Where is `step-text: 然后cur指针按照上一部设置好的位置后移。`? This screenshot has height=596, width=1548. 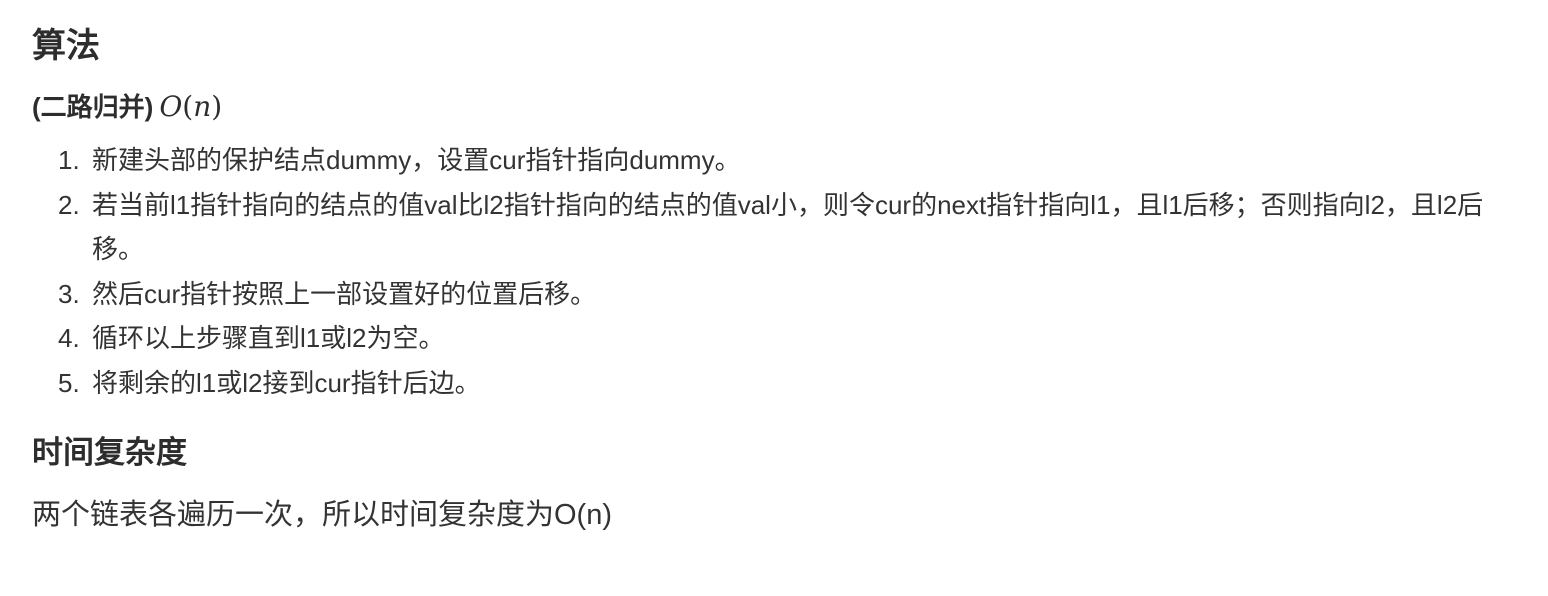
step-text: 然后cur指针按照上一部设置好的位置后移。 is located at coordinates (344, 293).